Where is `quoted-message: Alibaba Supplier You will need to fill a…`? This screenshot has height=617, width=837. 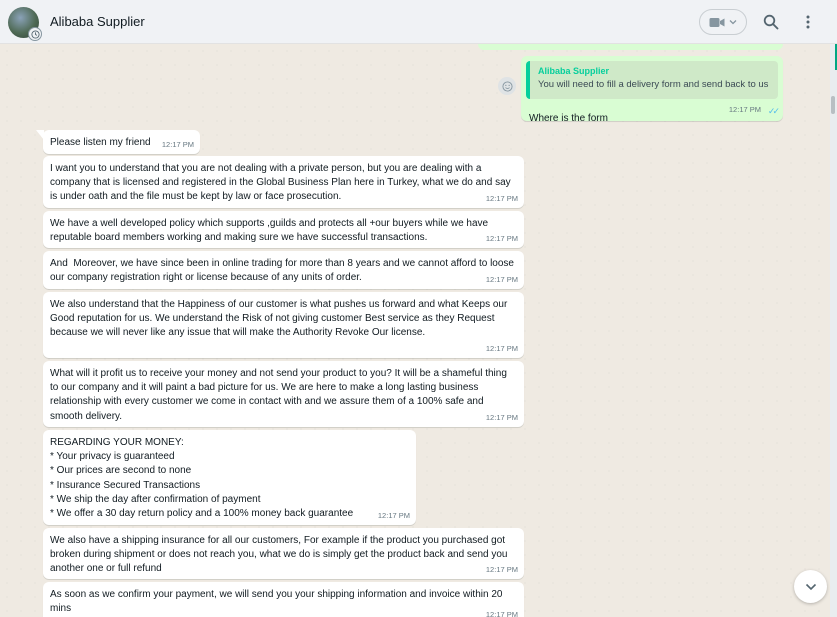 quoted-message: Alibaba Supplier You will need to fill a… is located at coordinates (652, 80).